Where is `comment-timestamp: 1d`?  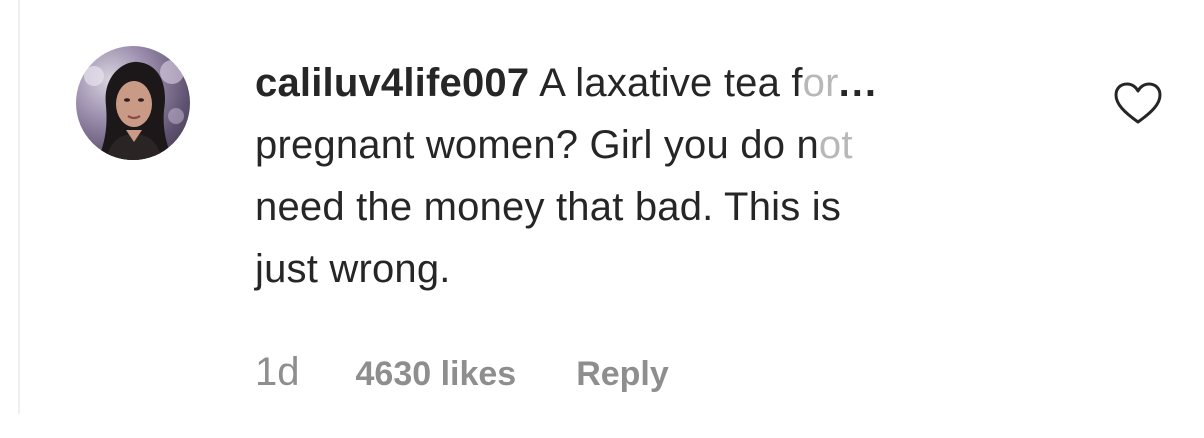
comment-timestamp: 1d is located at coordinates (277, 372).